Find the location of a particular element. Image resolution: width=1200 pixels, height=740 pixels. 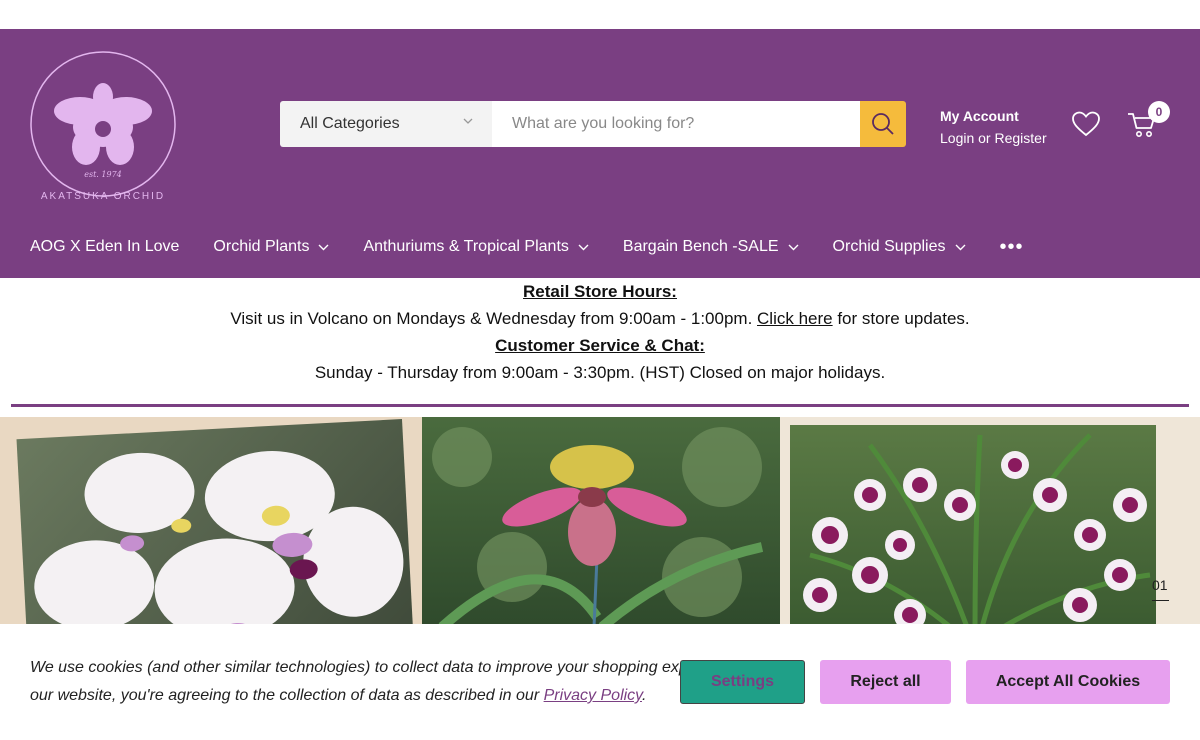

slide-number: 01 is located at coordinates (1160, 585).